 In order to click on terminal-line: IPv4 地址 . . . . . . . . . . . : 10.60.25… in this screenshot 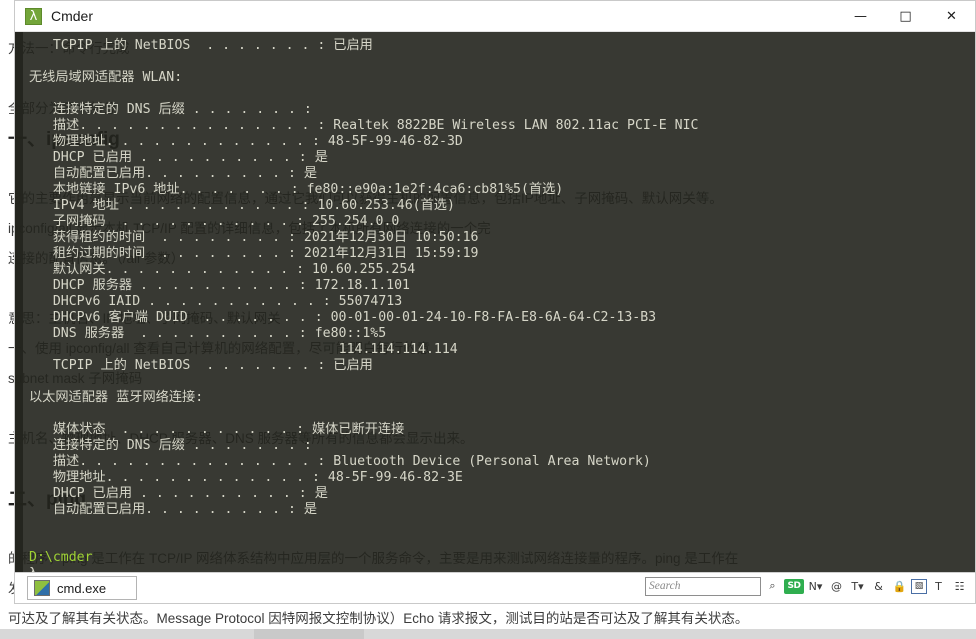, I will do `click(242, 205)`.